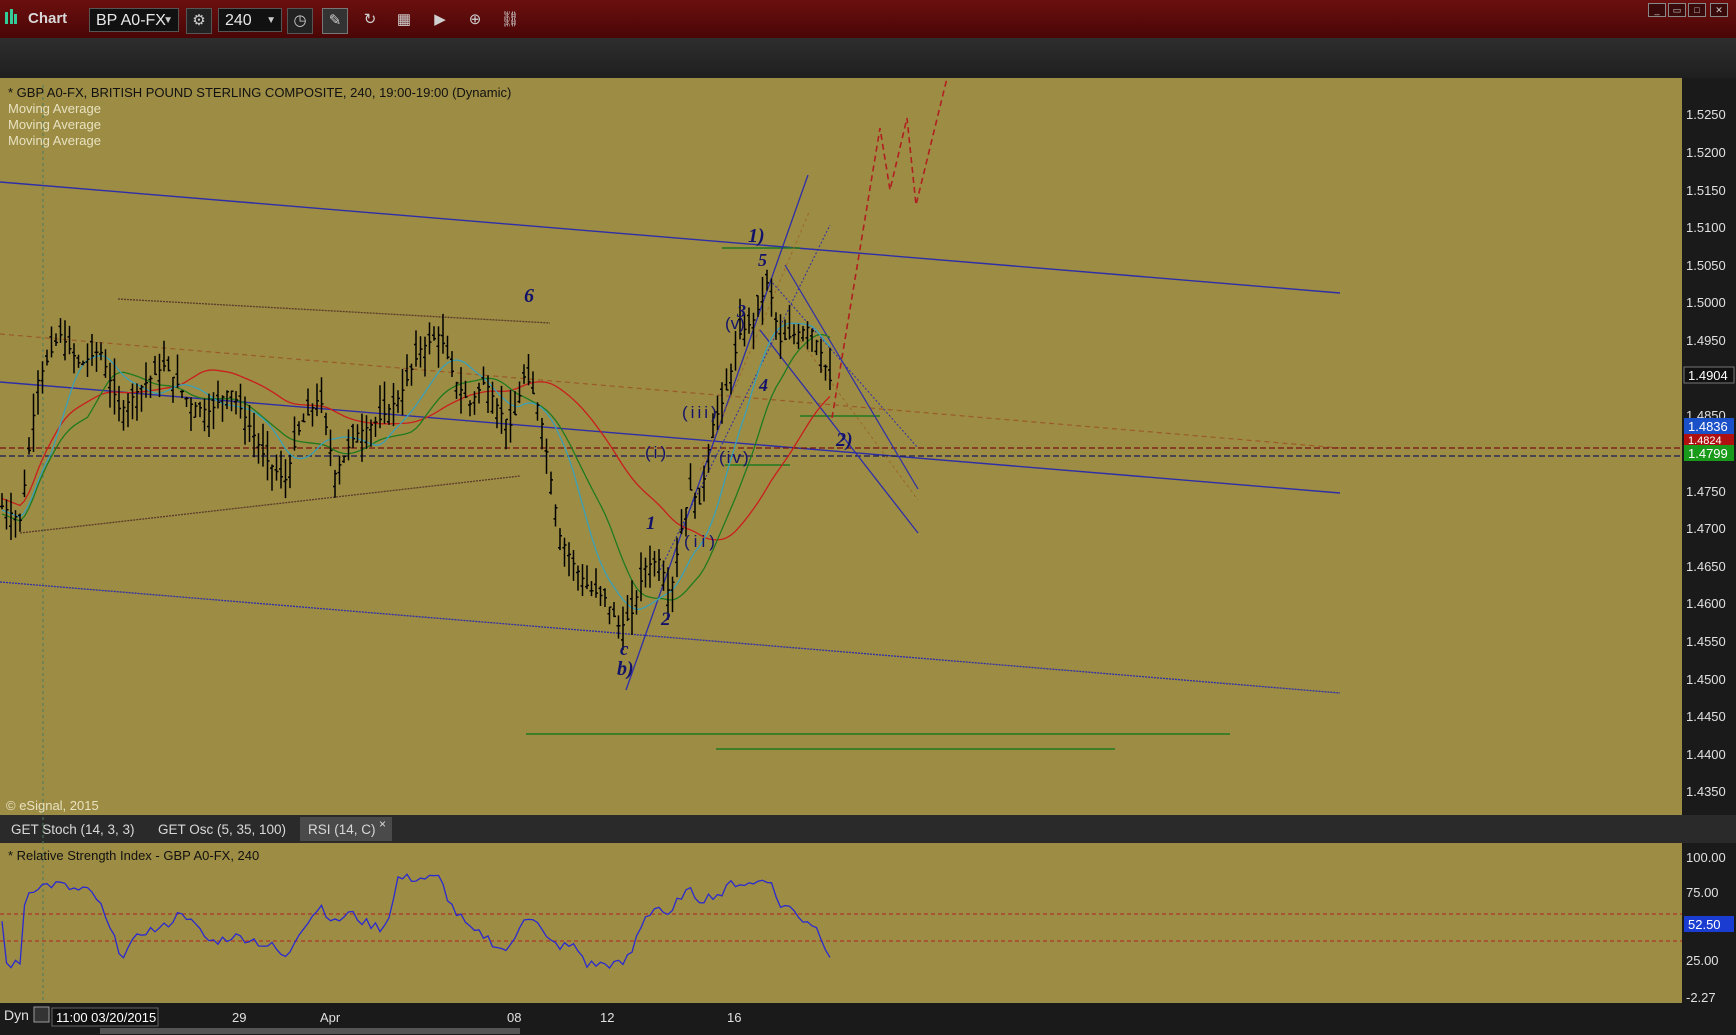 This screenshot has width=1736, height=1035. Describe the element at coordinates (300, 21) in the screenshot. I see `clock-icon: ◷` at that location.